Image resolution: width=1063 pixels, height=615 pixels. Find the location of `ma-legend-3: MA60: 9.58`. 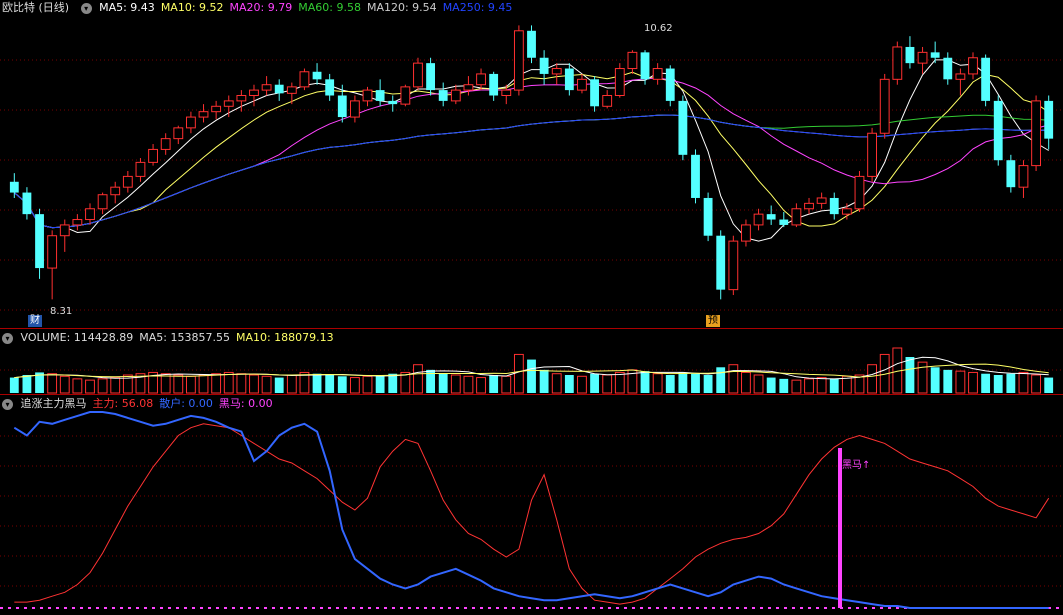

ma-legend-3: MA60: 9.58 is located at coordinates (329, 7).